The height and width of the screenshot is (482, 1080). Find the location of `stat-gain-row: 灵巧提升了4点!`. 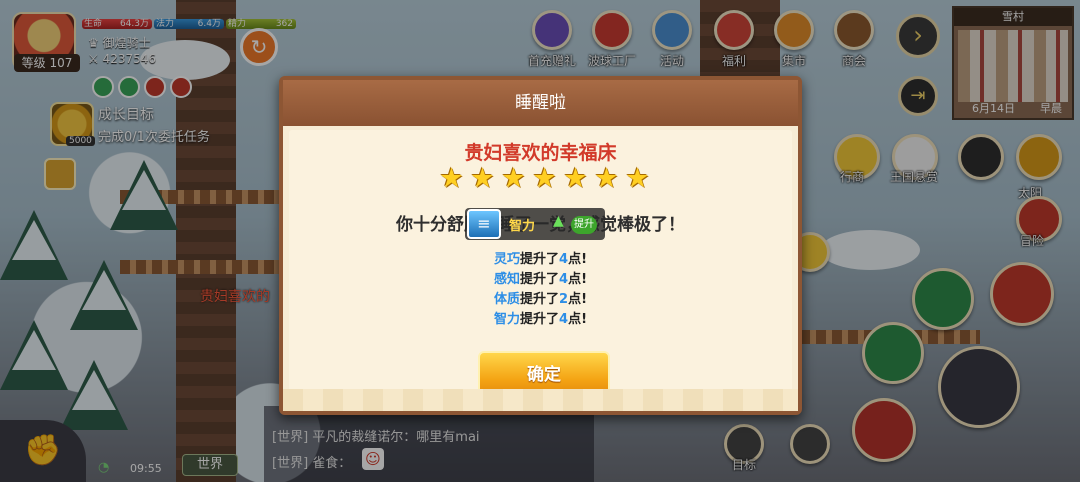

stat-gain-row: 灵巧提升了4点! is located at coordinates (540, 258).